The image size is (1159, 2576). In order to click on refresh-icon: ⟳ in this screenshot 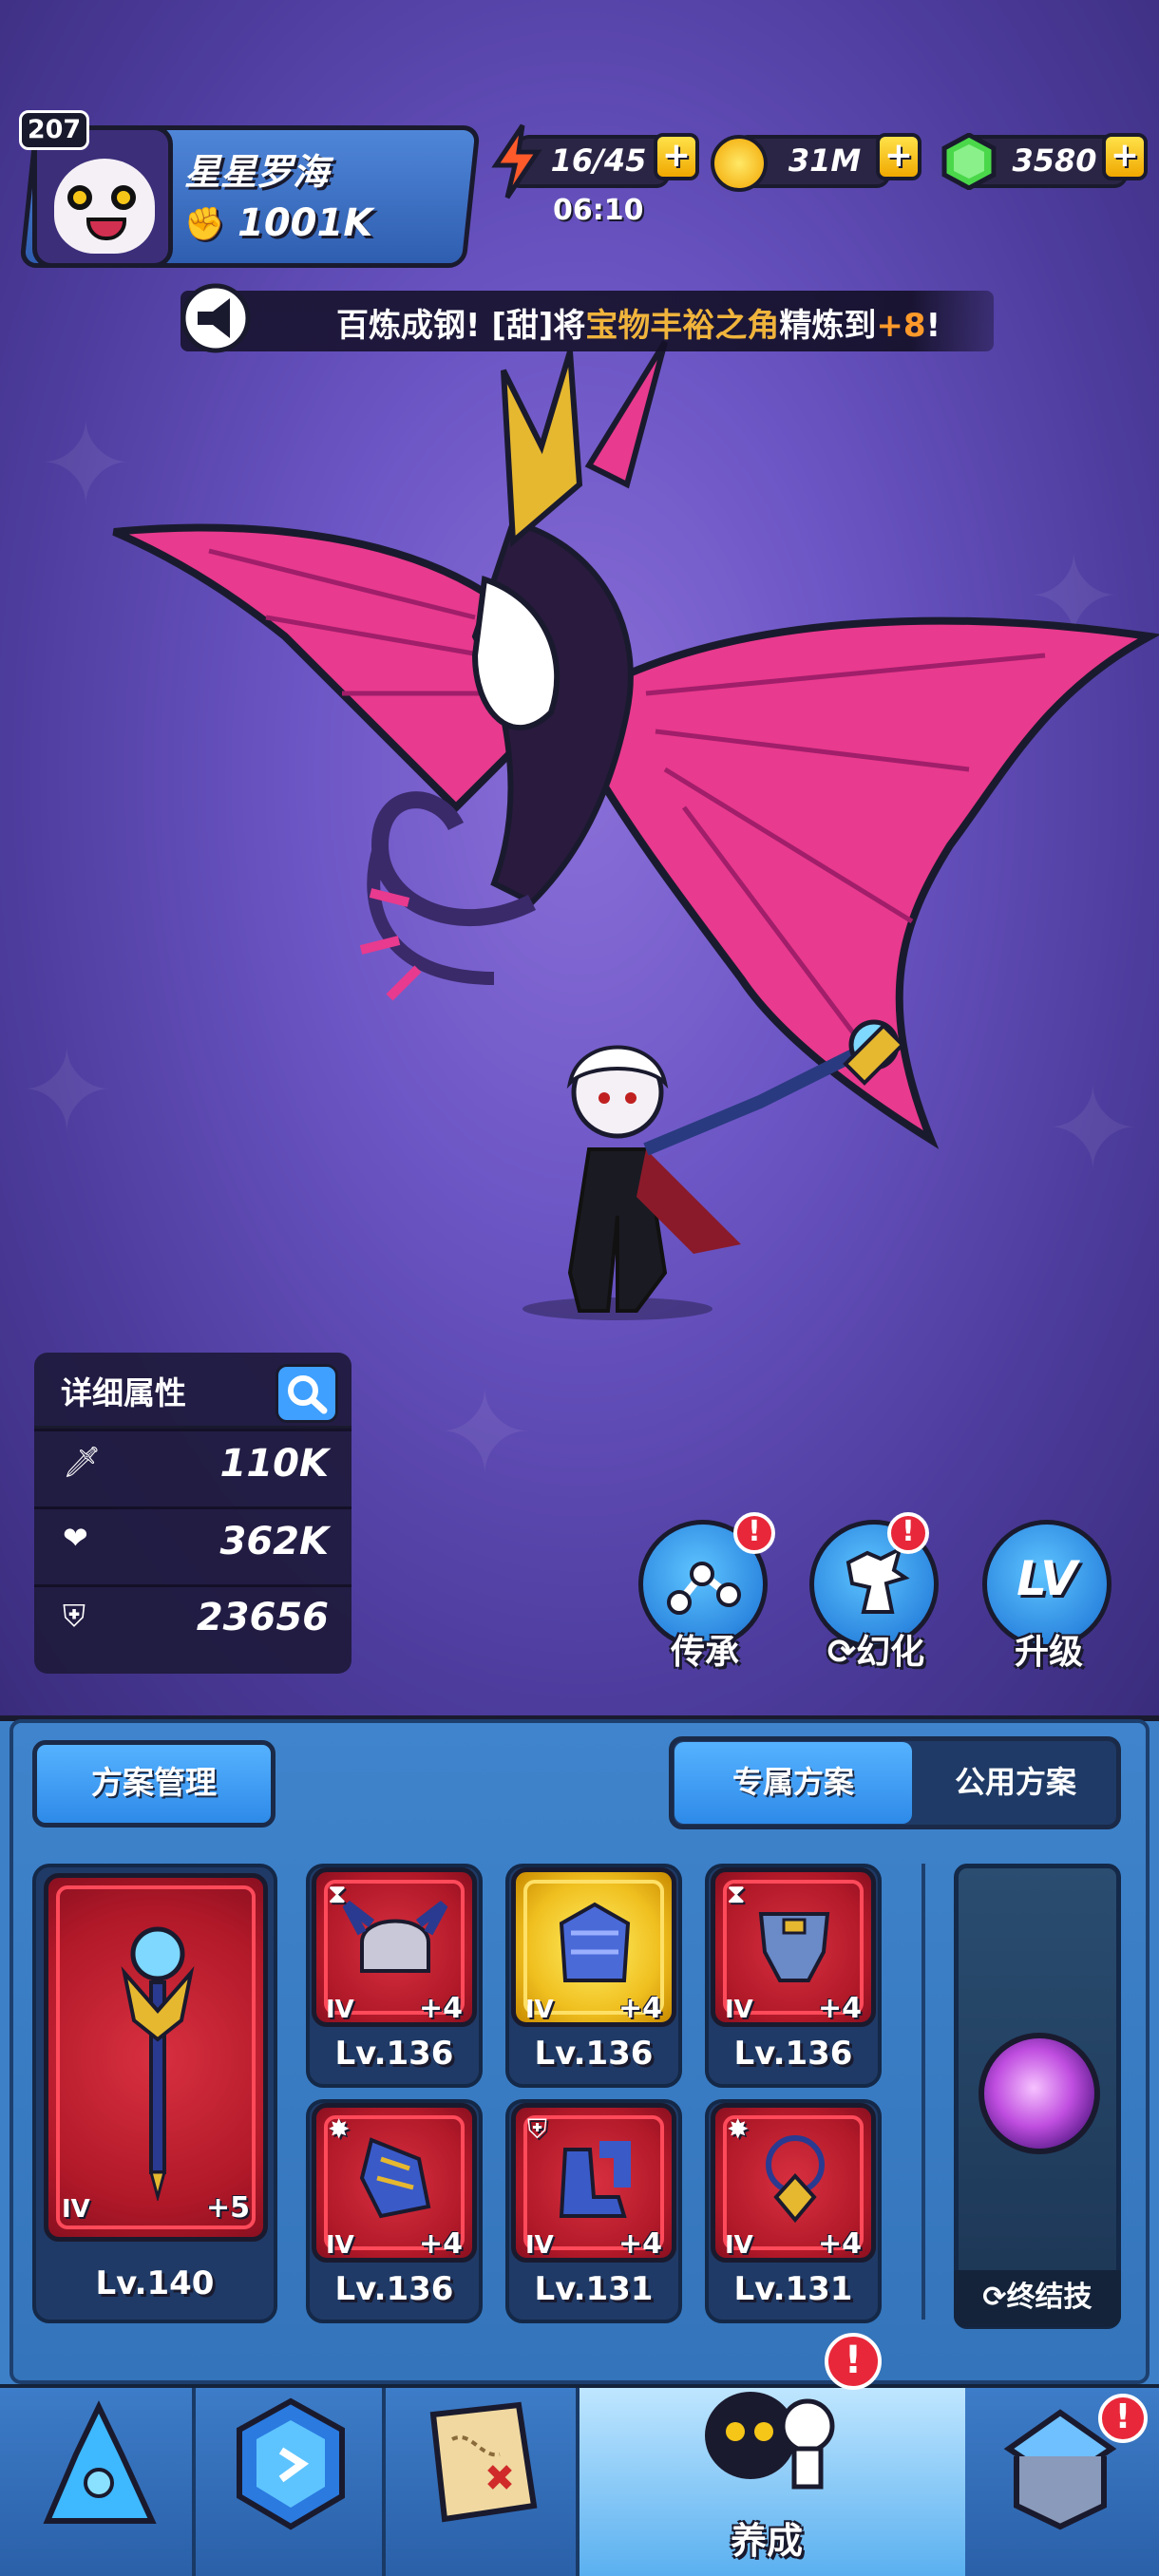, I will do `click(841, 1652)`.